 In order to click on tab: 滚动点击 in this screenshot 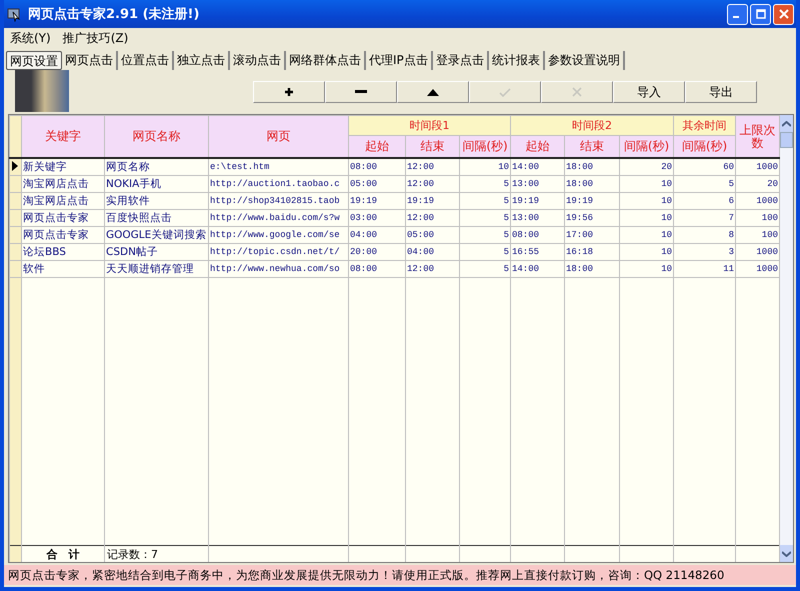, I will do `click(258, 60)`.